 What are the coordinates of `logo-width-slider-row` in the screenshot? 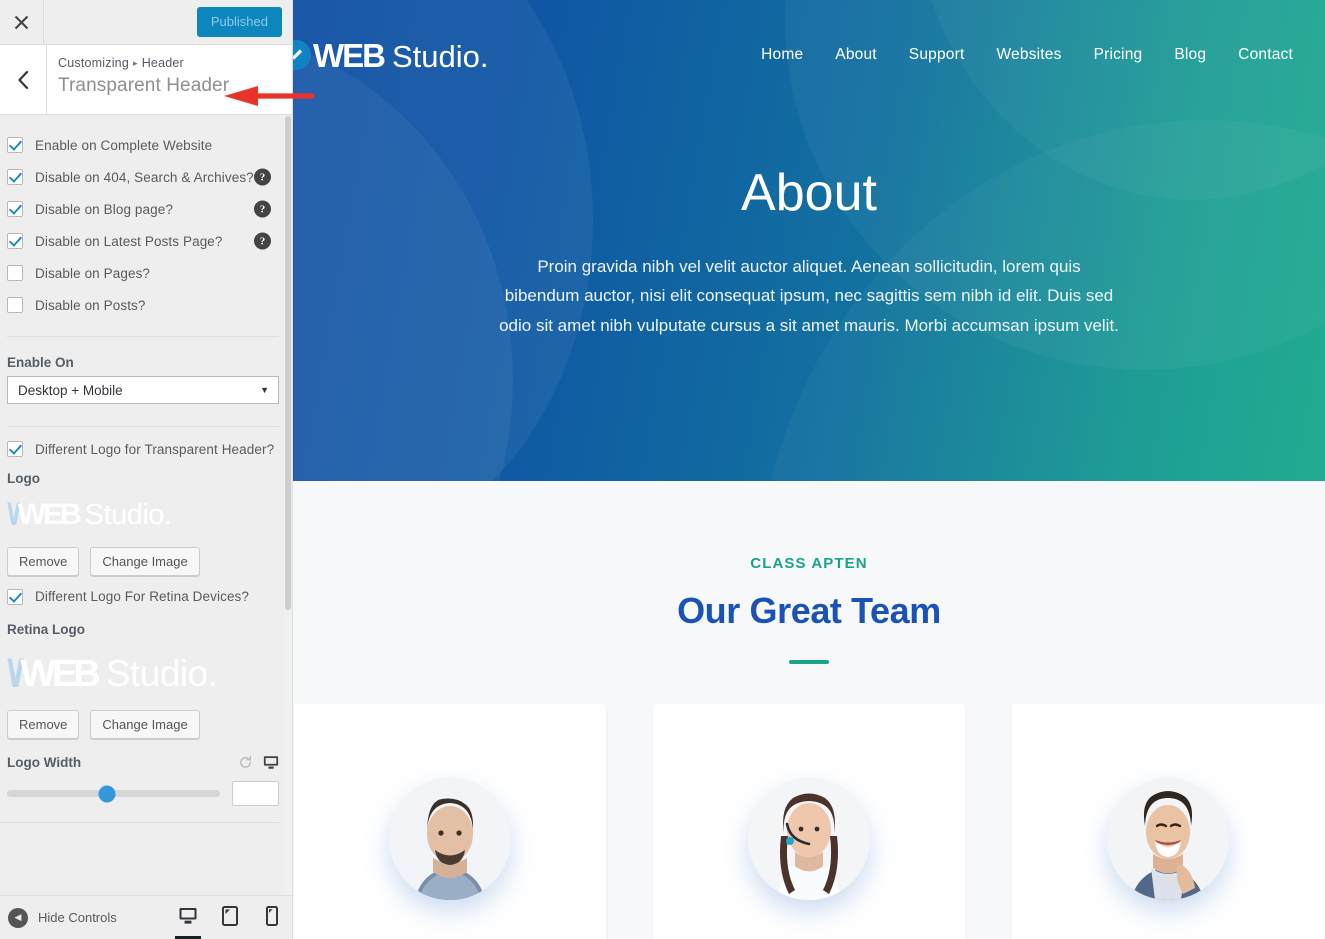 It's located at (146, 788).